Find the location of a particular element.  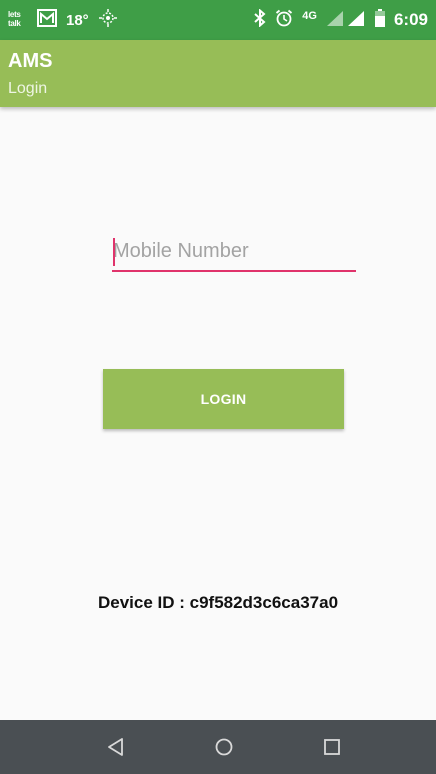

text-cursor is located at coordinates (114, 252).